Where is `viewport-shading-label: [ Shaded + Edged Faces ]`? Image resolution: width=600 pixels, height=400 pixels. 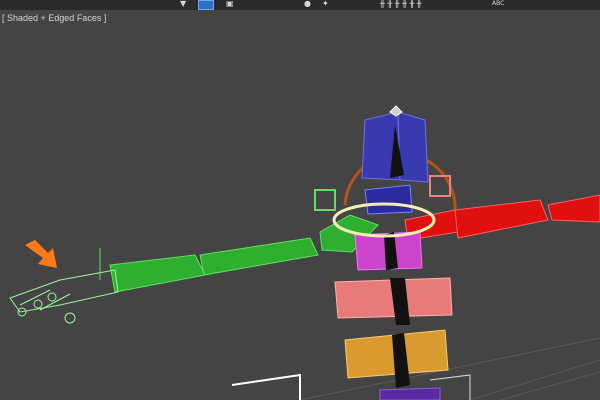 viewport-shading-label: [ Shaded + Edged Faces ] is located at coordinates (54, 18).